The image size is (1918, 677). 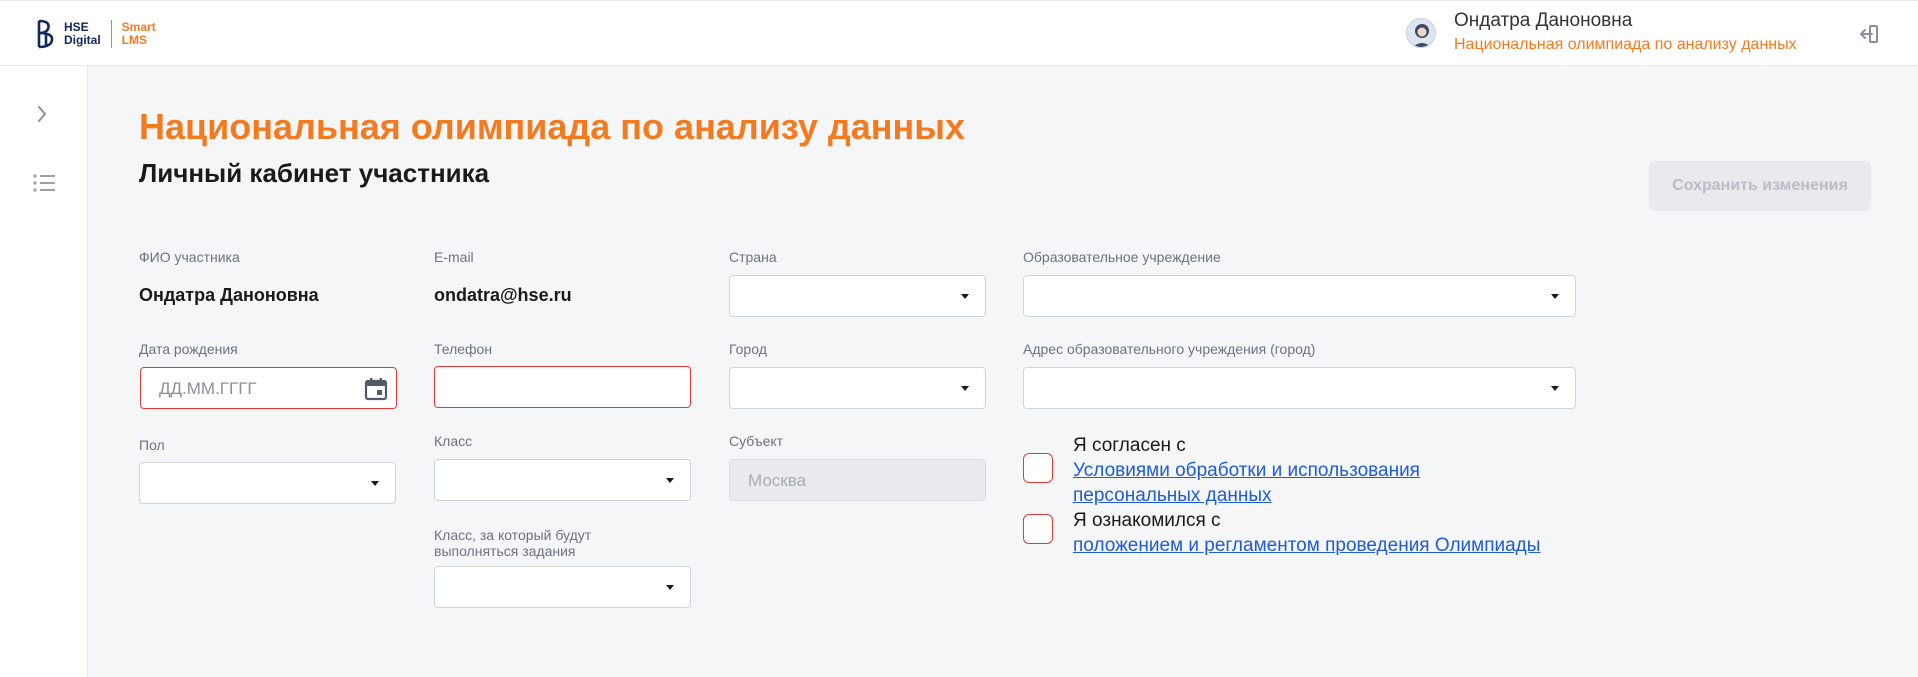 What do you see at coordinates (1246, 495) in the screenshot?
I see `personal-data-terms-link-2: персональных данных` at bounding box center [1246, 495].